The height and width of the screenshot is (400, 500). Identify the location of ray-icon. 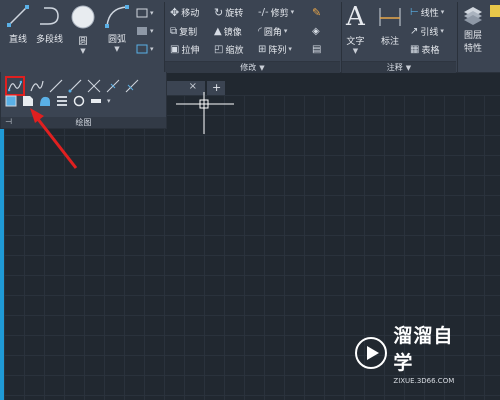
(75, 86).